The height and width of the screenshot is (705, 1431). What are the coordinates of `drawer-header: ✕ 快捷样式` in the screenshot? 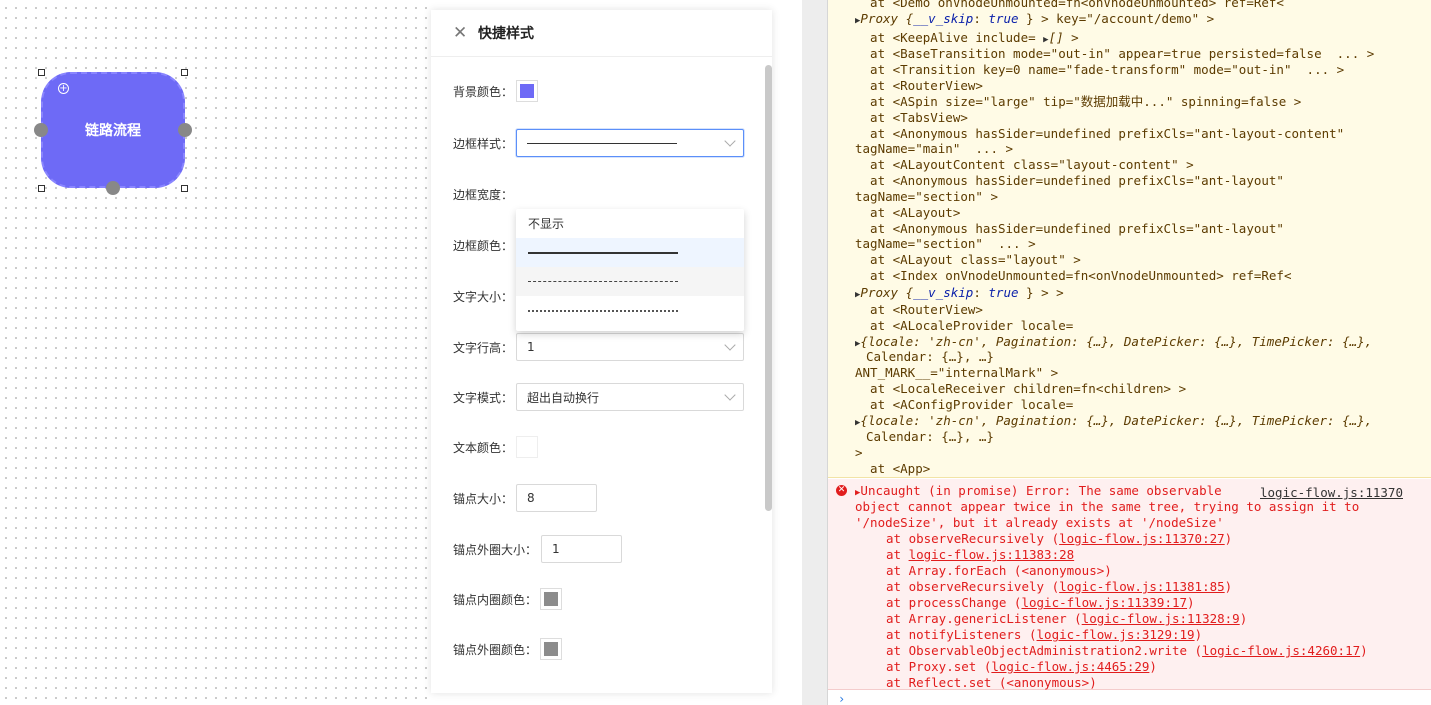 It's located at (601, 33).